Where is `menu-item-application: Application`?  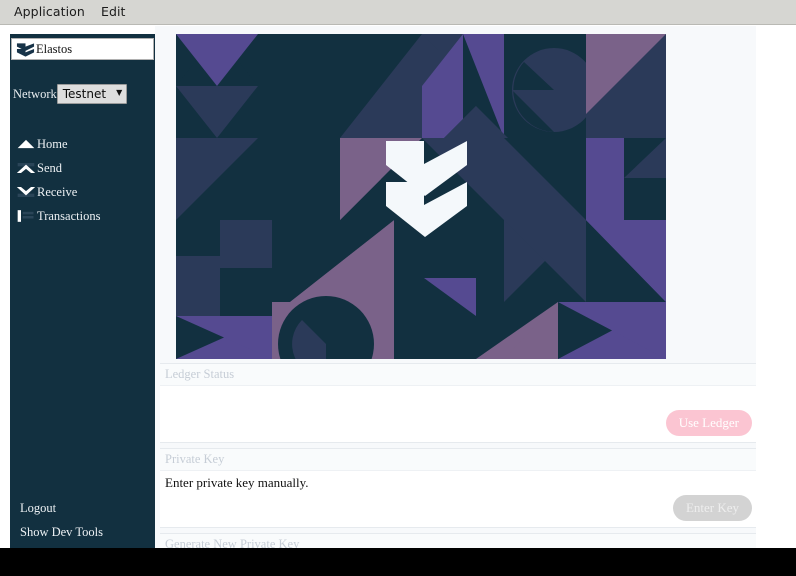
menu-item-application: Application is located at coordinates (51, 12).